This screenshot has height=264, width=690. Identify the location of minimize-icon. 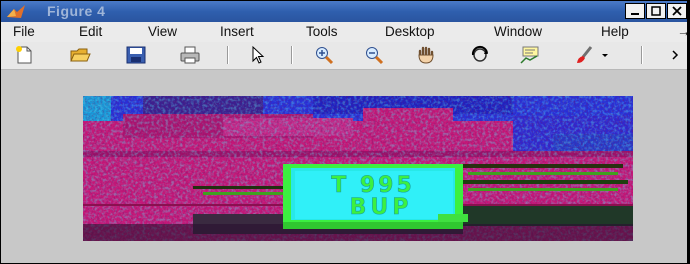
(635, 14).